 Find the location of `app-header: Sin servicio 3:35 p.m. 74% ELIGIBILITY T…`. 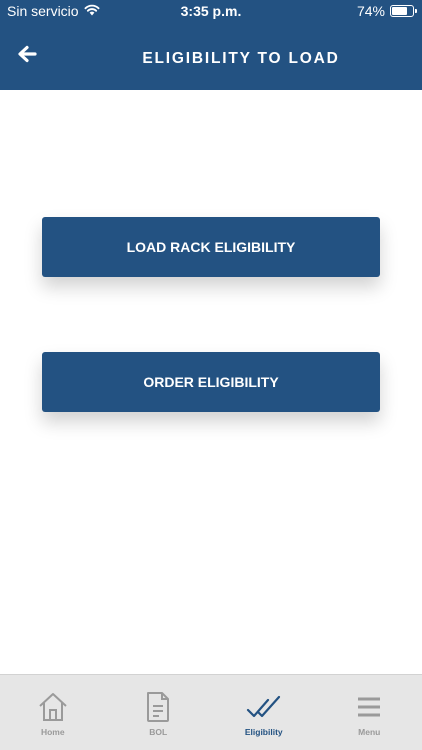

app-header: Sin servicio 3:35 p.m. 74% ELIGIBILITY T… is located at coordinates (211, 45).